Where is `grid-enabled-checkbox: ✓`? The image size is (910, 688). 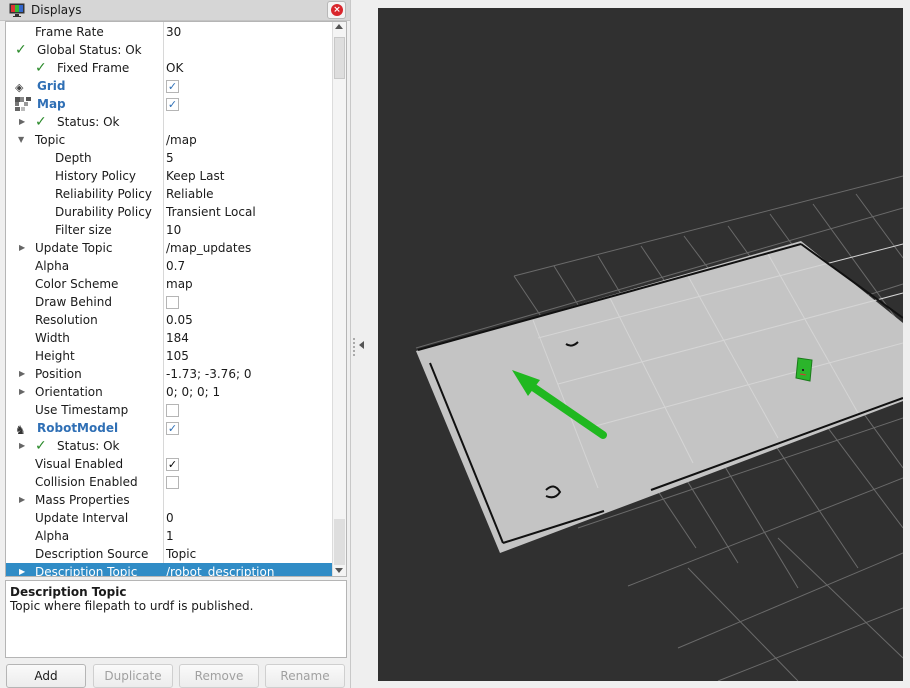 grid-enabled-checkbox: ✓ is located at coordinates (172, 86).